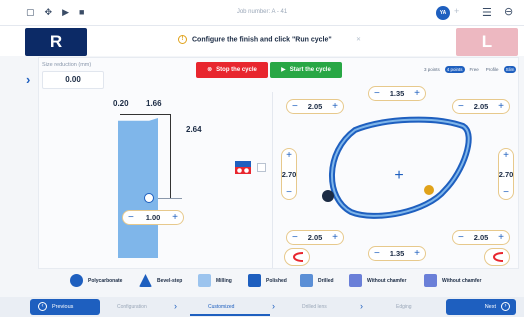 The height and width of the screenshot is (317, 524). What do you see at coordinates (56, 42) in the screenshot?
I see `right-eye-tile: R` at bounding box center [56, 42].